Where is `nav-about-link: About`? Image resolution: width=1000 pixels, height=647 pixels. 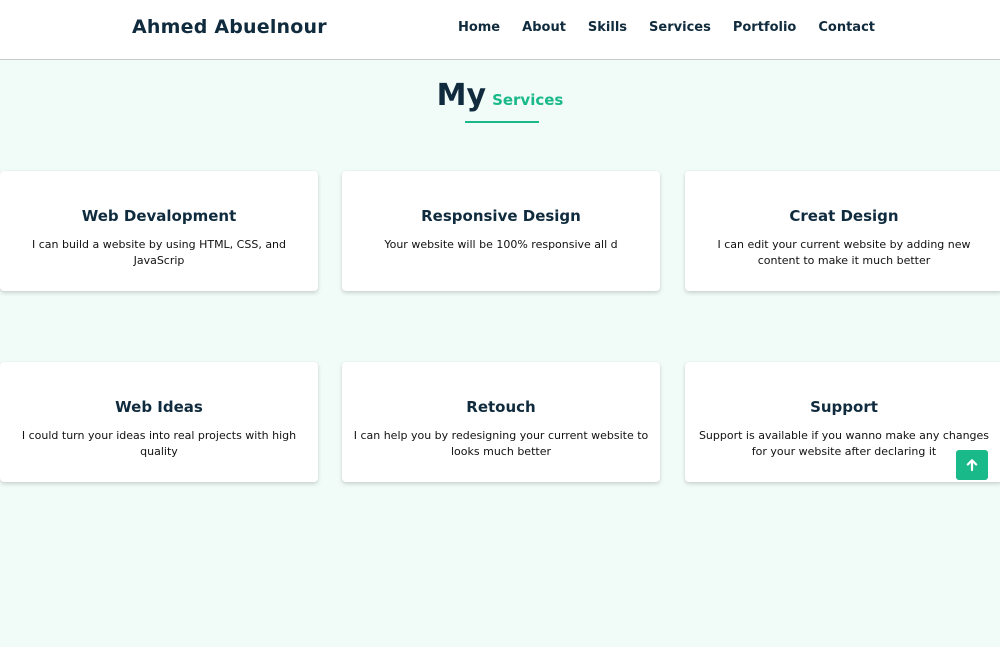
nav-about-link: About is located at coordinates (544, 27).